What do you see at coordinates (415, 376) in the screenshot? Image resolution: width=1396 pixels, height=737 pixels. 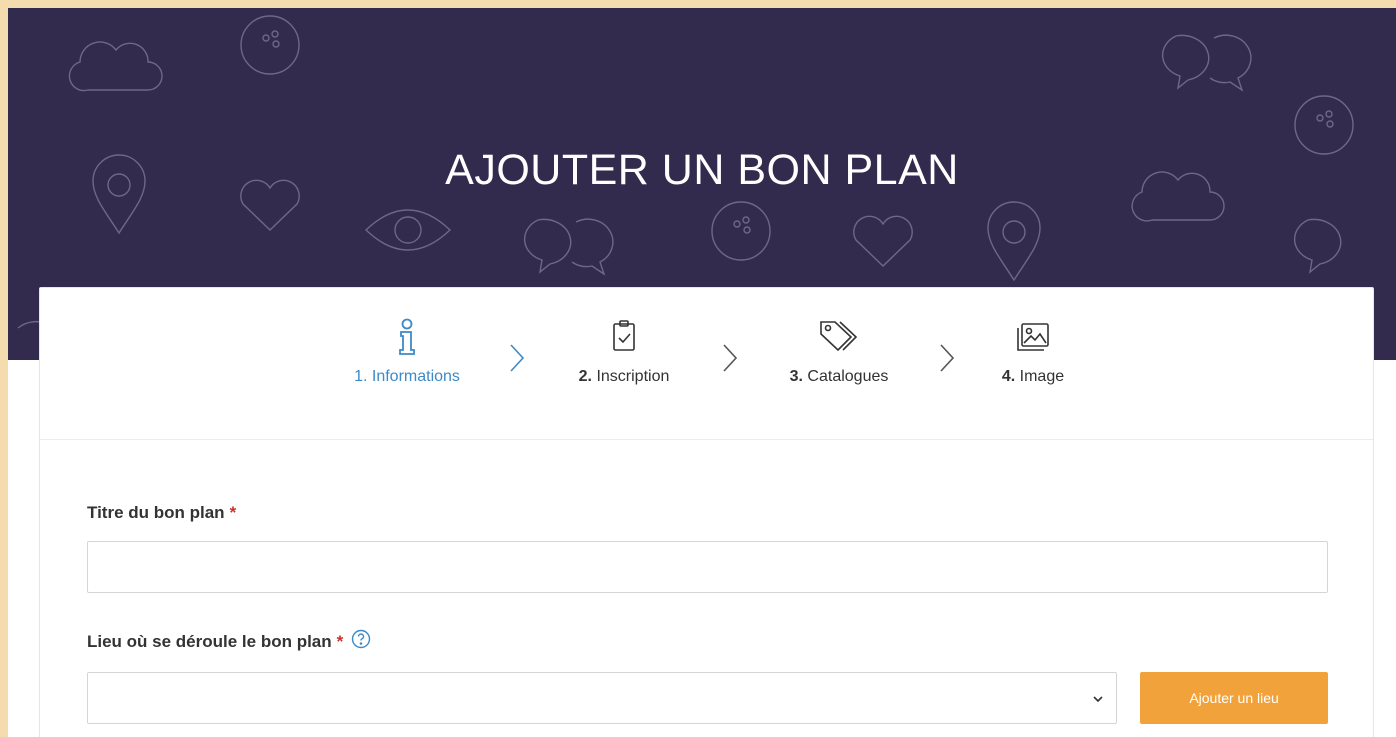 I see `step-label: Informations` at bounding box center [415, 376].